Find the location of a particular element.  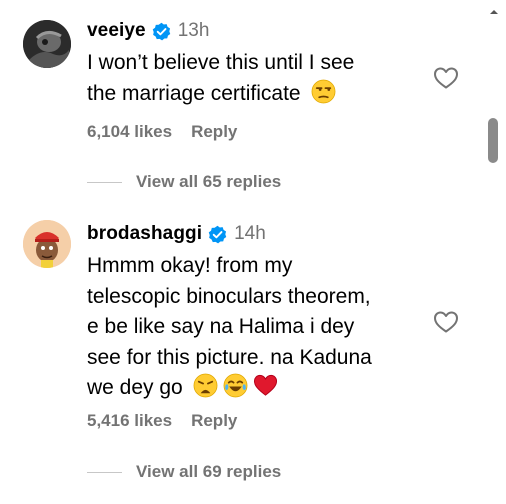

view-replies-button: View all 65 replies is located at coordinates (184, 182).